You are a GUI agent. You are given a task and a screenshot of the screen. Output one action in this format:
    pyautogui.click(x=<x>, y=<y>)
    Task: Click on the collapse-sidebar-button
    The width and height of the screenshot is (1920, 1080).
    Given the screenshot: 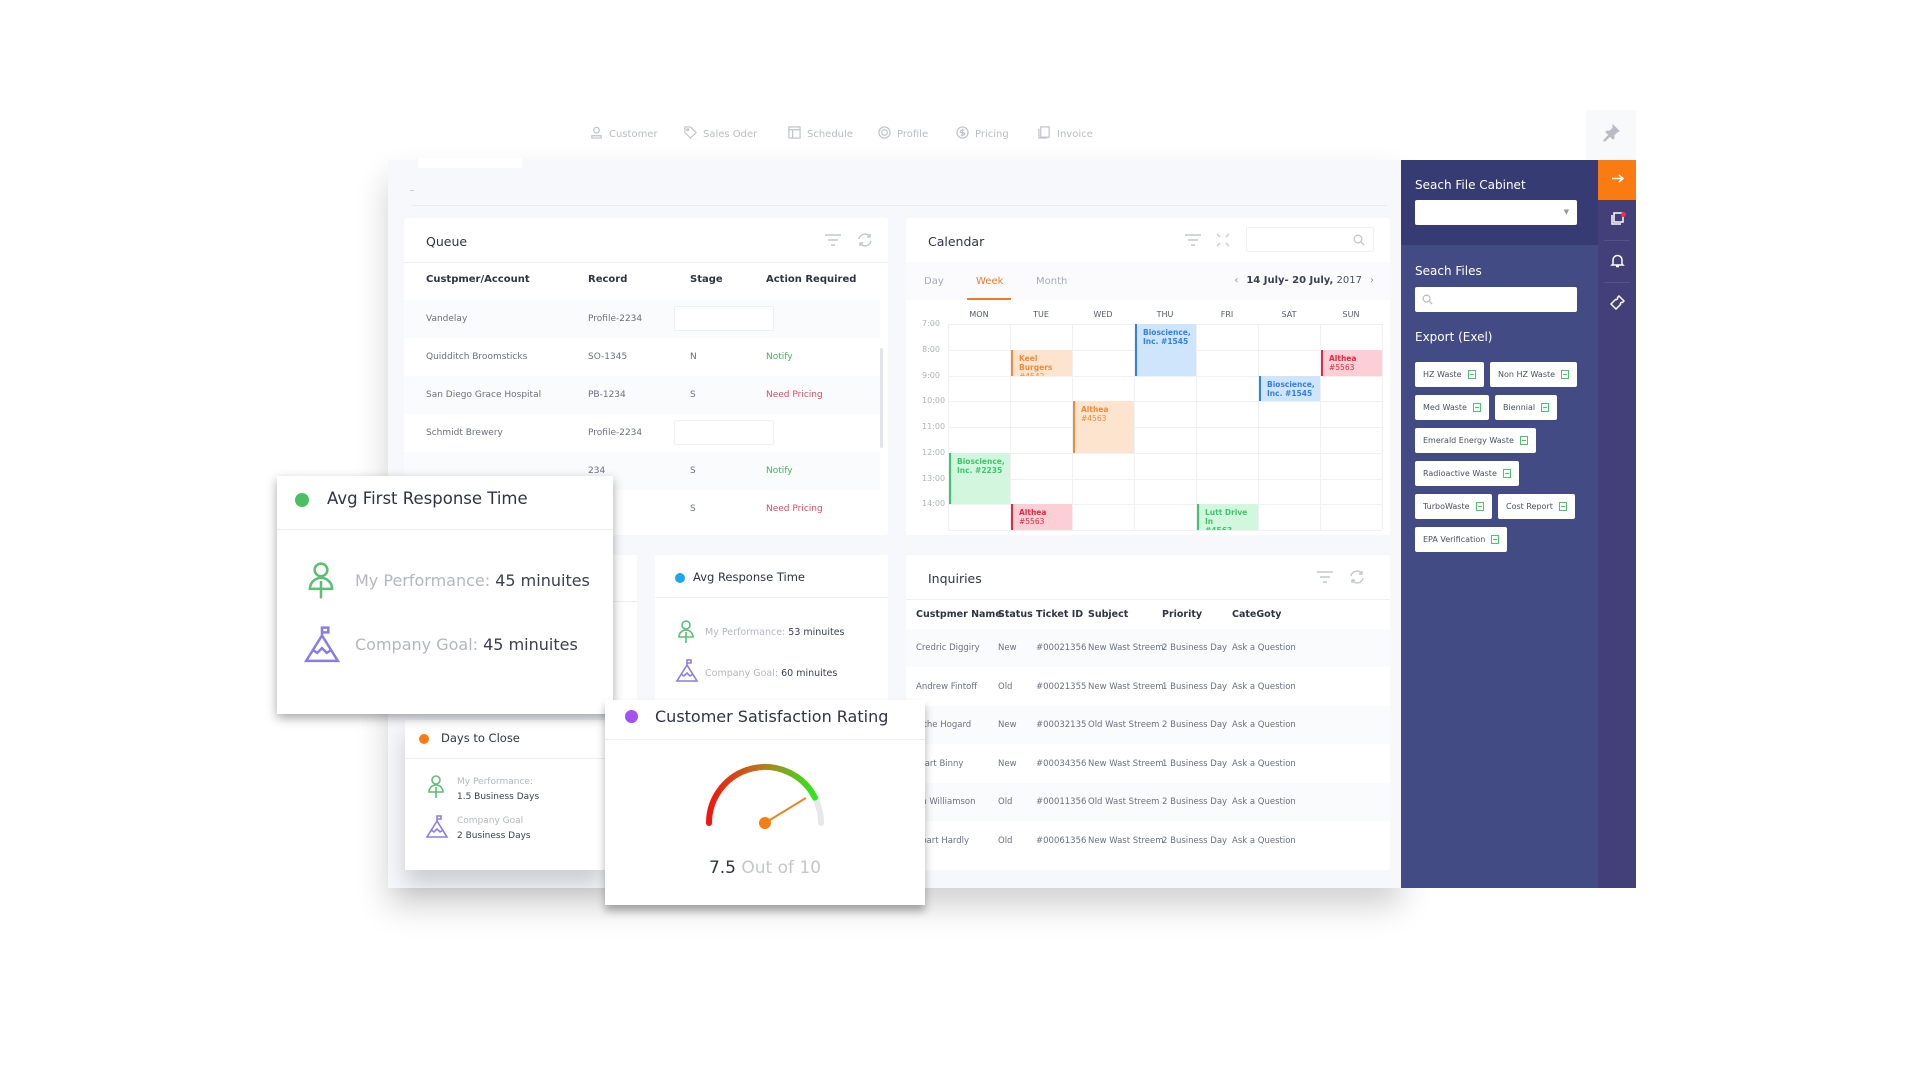 What is the action you would take?
    pyautogui.click(x=1617, y=180)
    